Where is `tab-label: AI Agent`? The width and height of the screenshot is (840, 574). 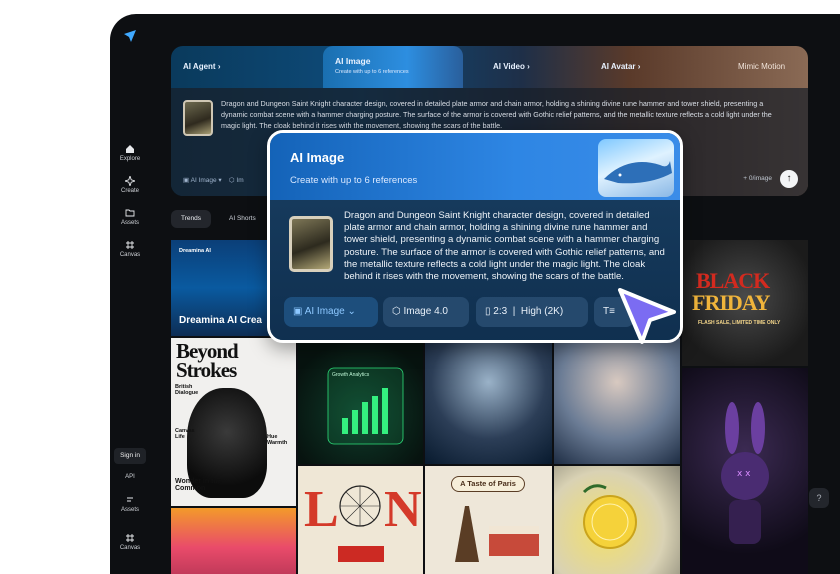
tab-label: AI Agent is located at coordinates (199, 66).